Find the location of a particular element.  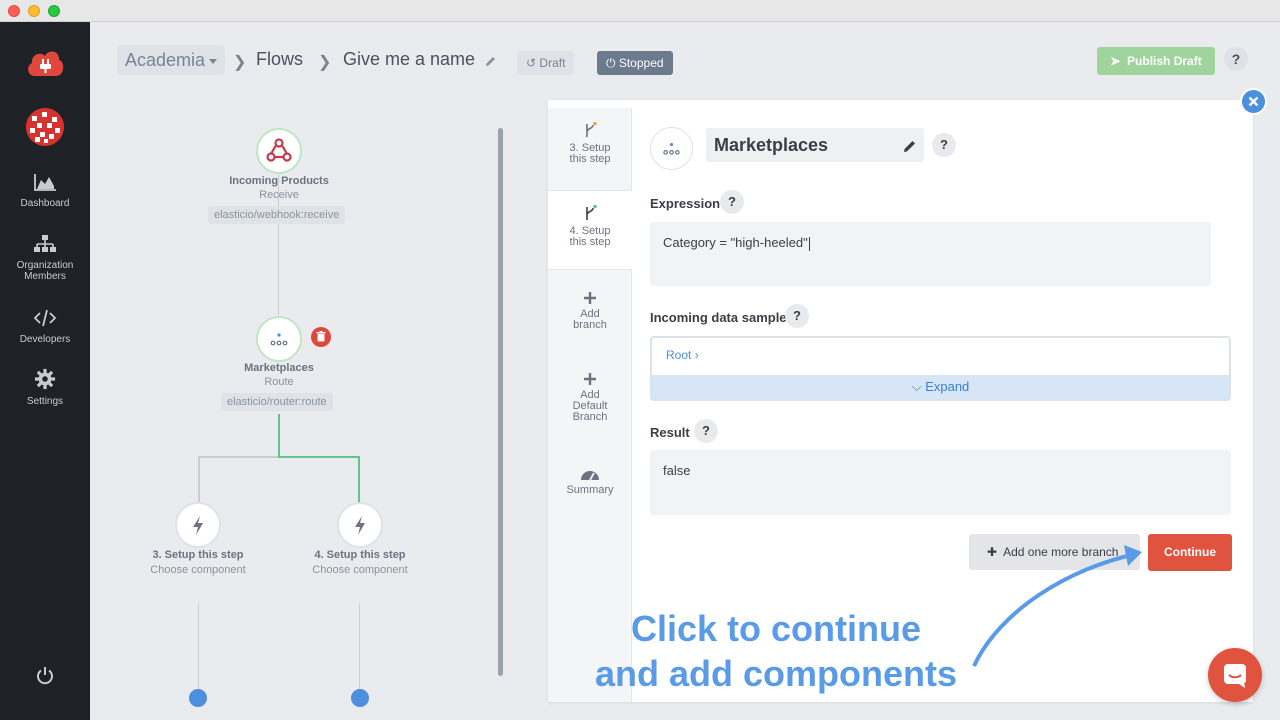

organization-avatar is located at coordinates (45, 127).